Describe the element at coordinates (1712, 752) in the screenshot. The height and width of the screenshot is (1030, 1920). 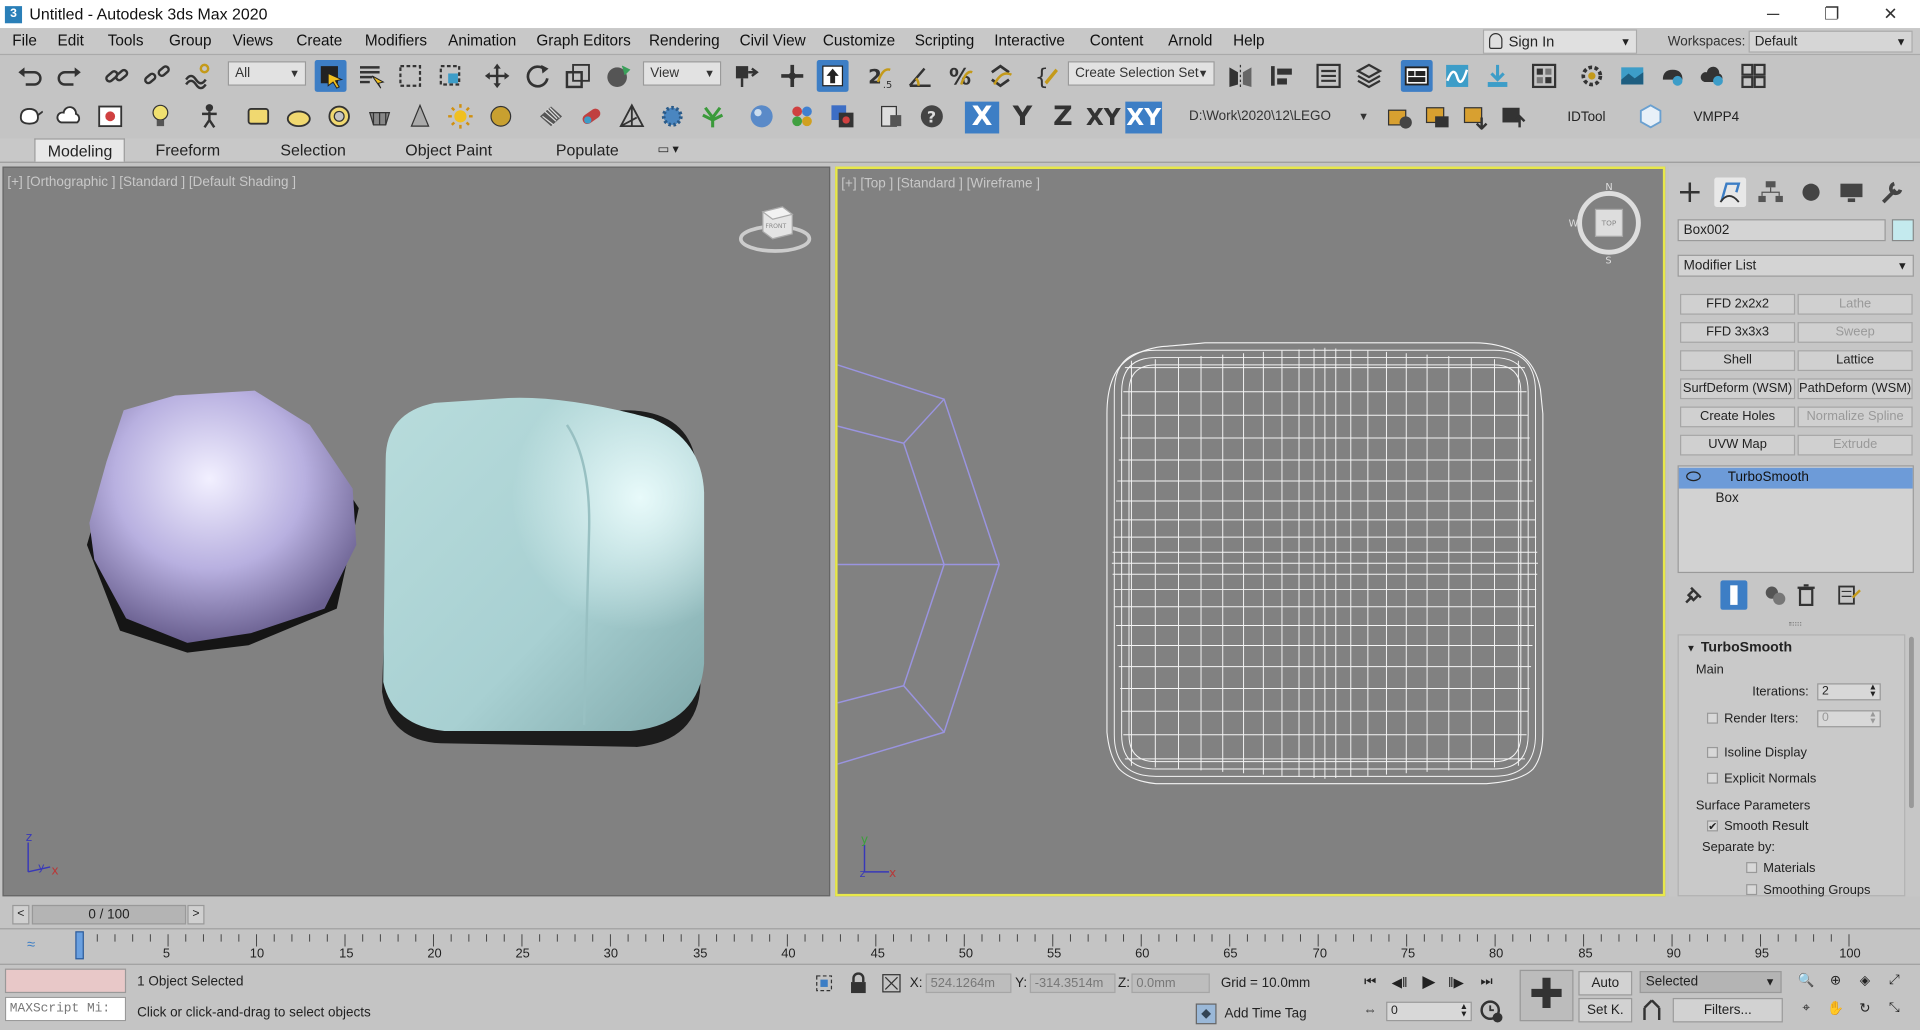
I see `isoline-display-checkbox` at that location.